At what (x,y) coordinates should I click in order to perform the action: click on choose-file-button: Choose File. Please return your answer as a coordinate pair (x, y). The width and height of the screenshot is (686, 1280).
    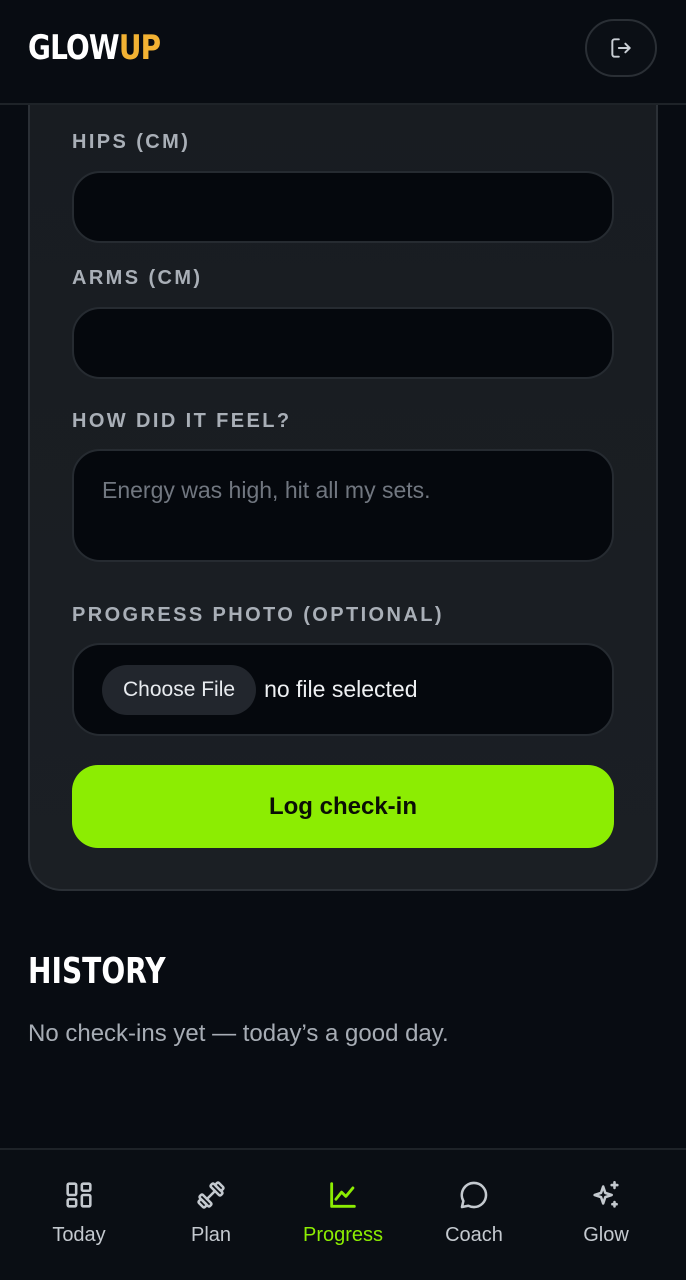
    Looking at the image, I should click on (179, 689).